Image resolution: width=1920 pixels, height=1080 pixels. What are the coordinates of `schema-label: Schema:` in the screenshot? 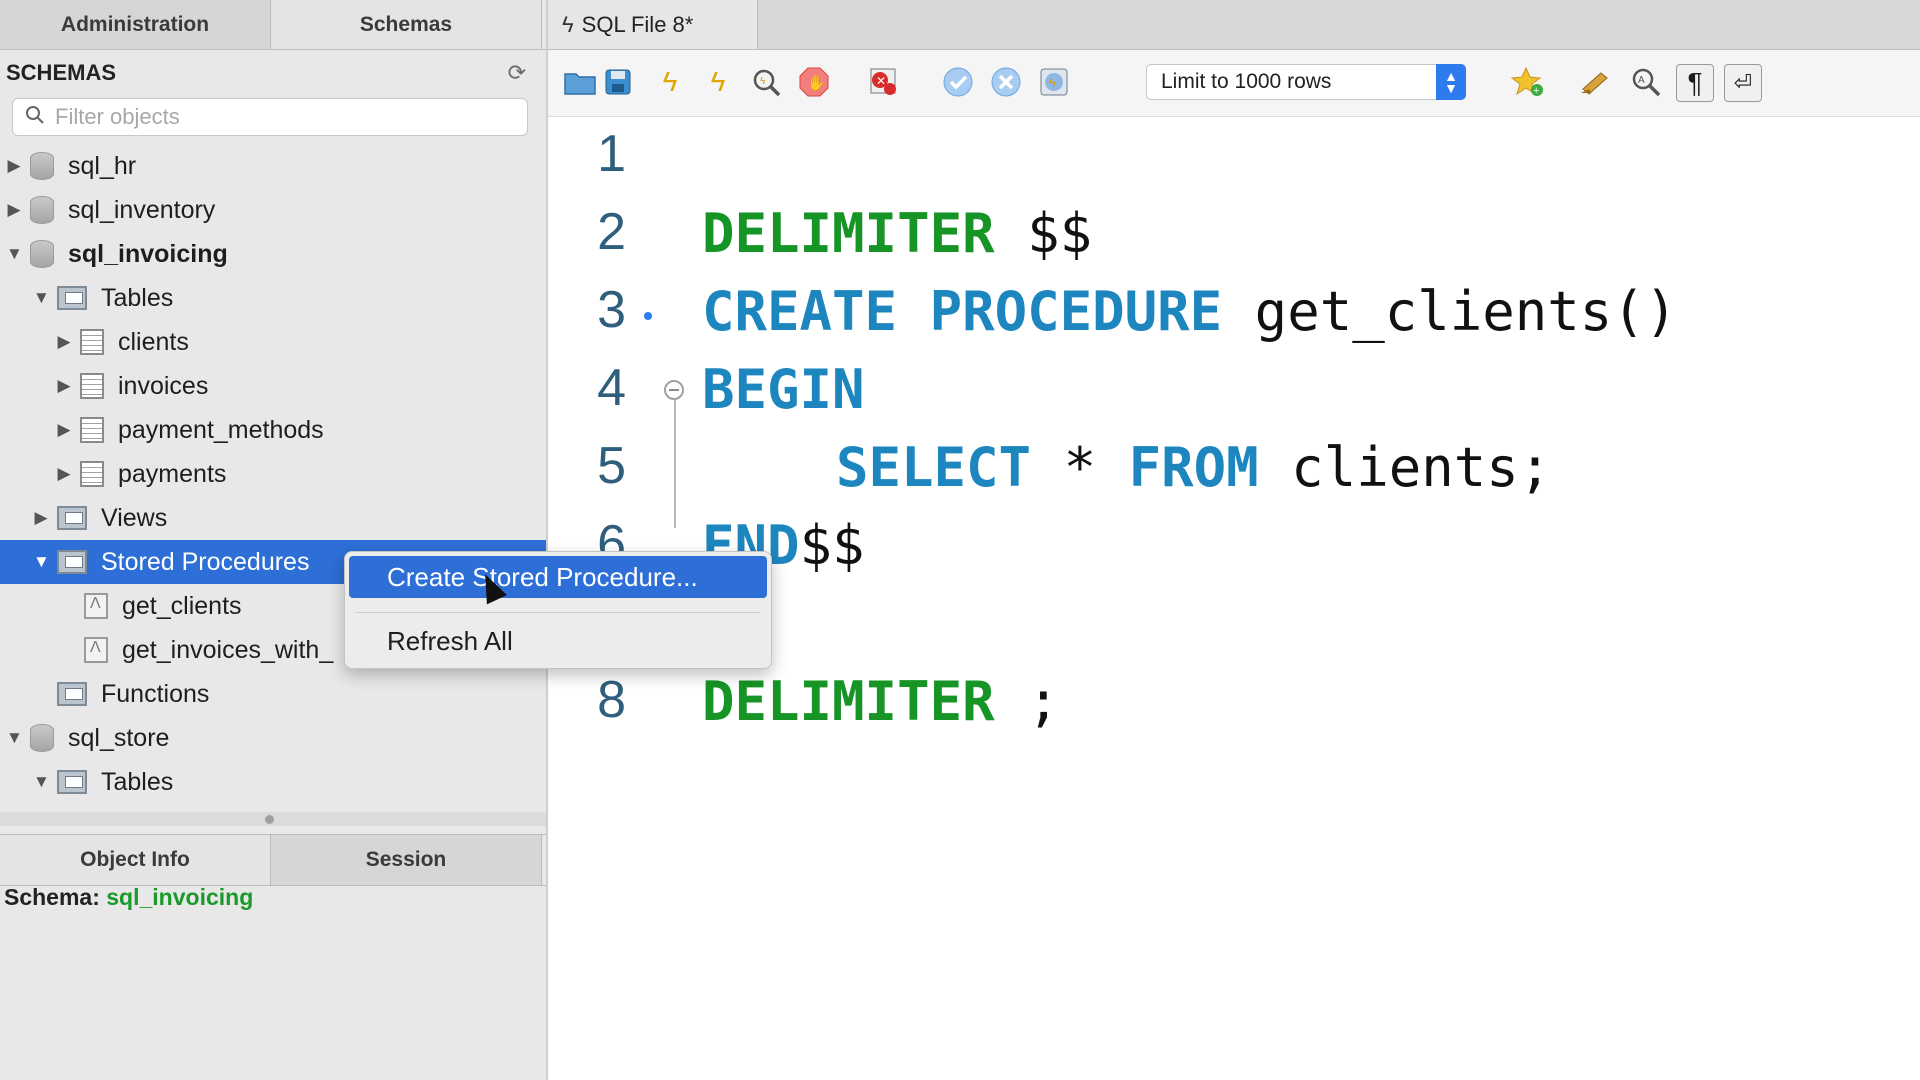 It's located at (52, 897).